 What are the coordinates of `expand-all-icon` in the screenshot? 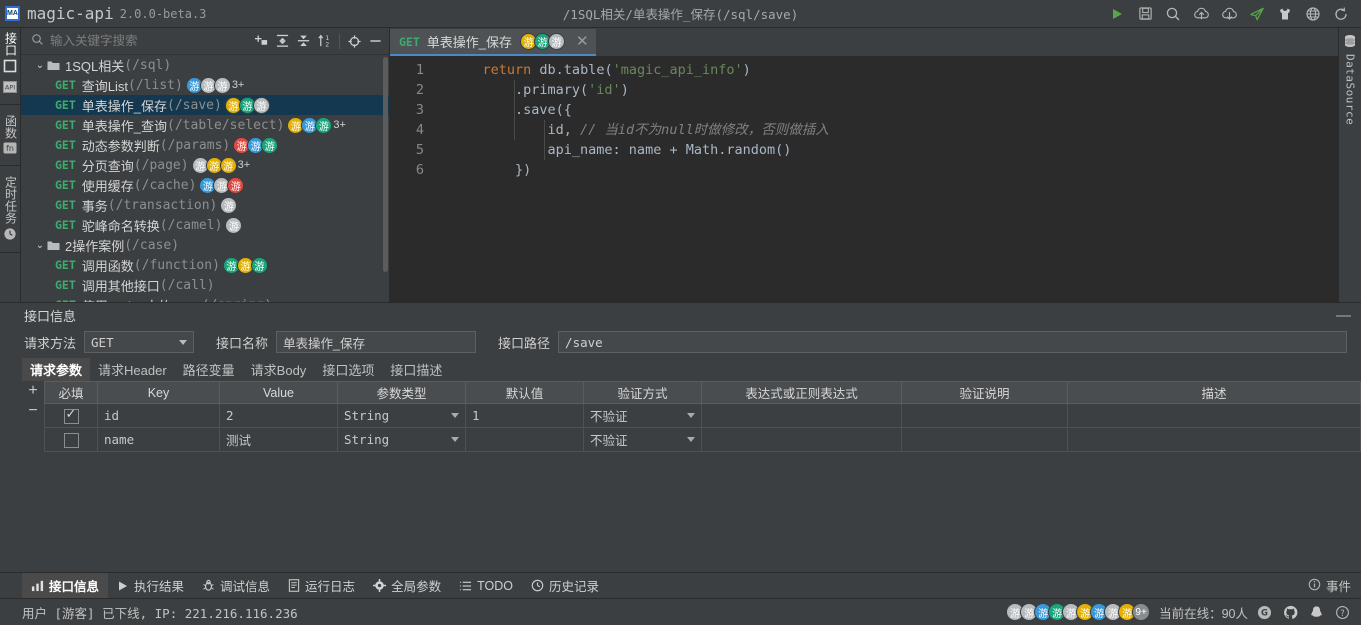 It's located at (282, 41).